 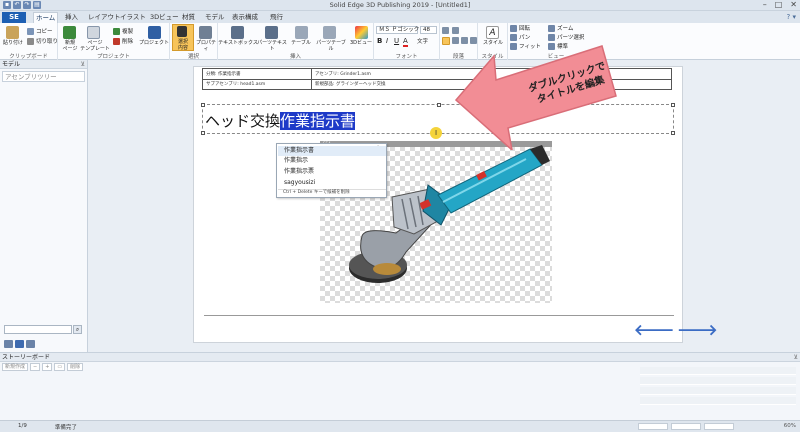 What do you see at coordinates (69, 32) in the screenshot?
I see `new-page-icon` at bounding box center [69, 32].